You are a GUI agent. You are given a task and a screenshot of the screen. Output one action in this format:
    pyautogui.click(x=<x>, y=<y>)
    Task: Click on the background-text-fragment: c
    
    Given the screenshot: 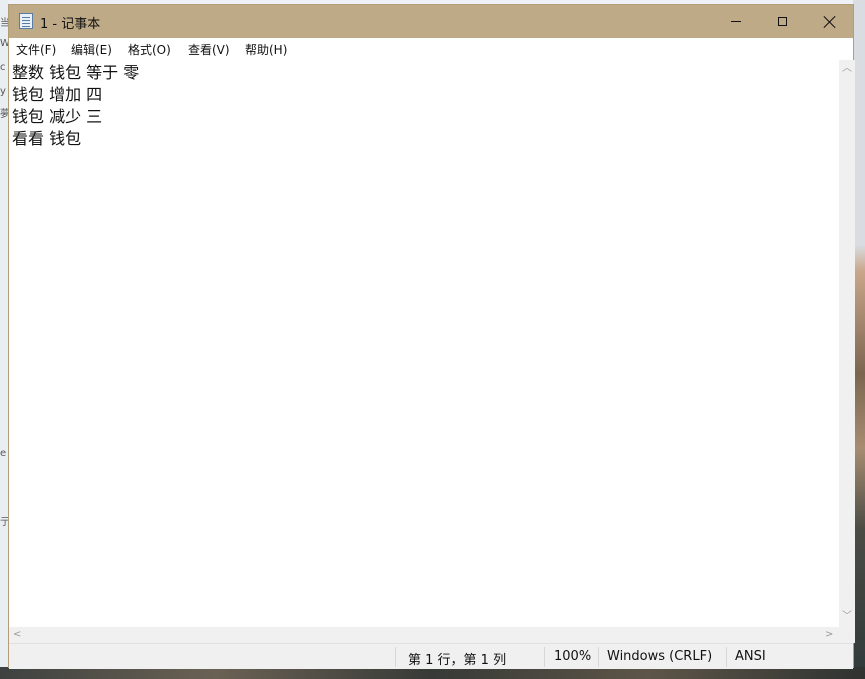 What is the action you would take?
    pyautogui.click(x=3, y=67)
    